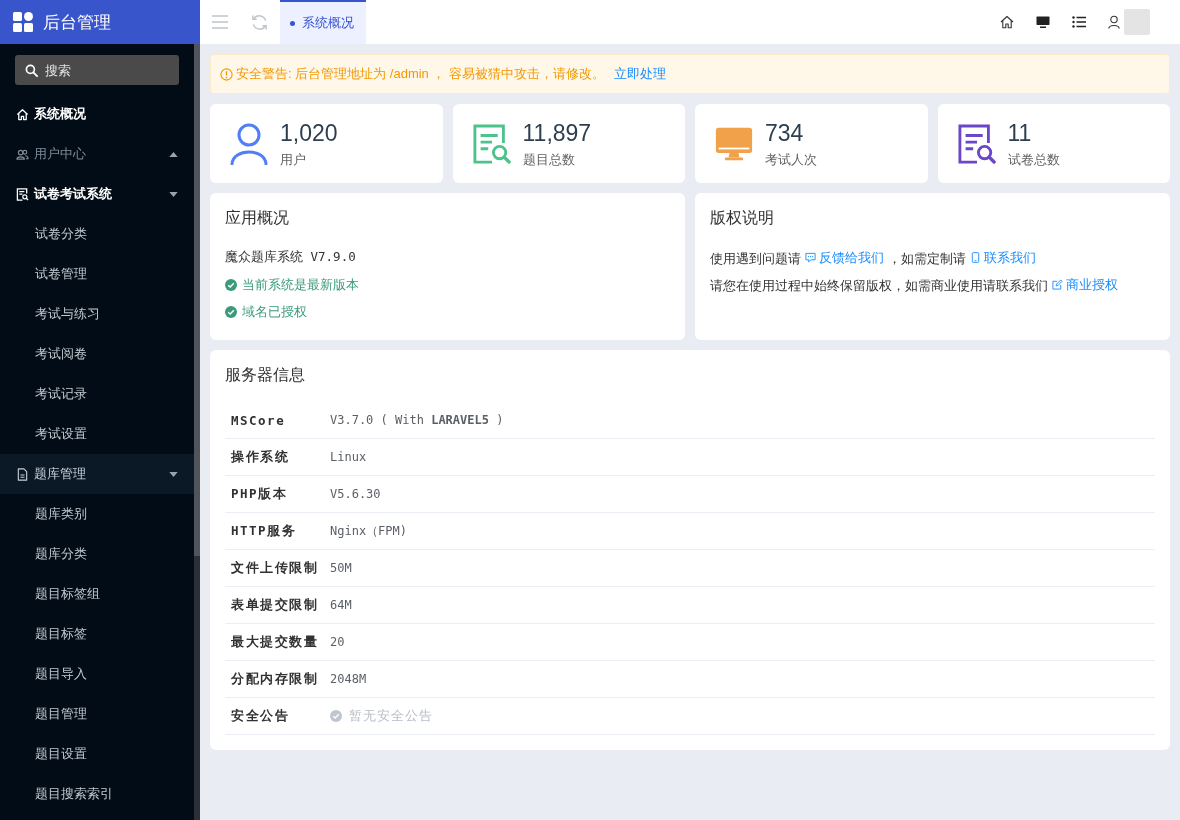  What do you see at coordinates (77, 22) in the screenshot?
I see `app-title: 后台管理` at bounding box center [77, 22].